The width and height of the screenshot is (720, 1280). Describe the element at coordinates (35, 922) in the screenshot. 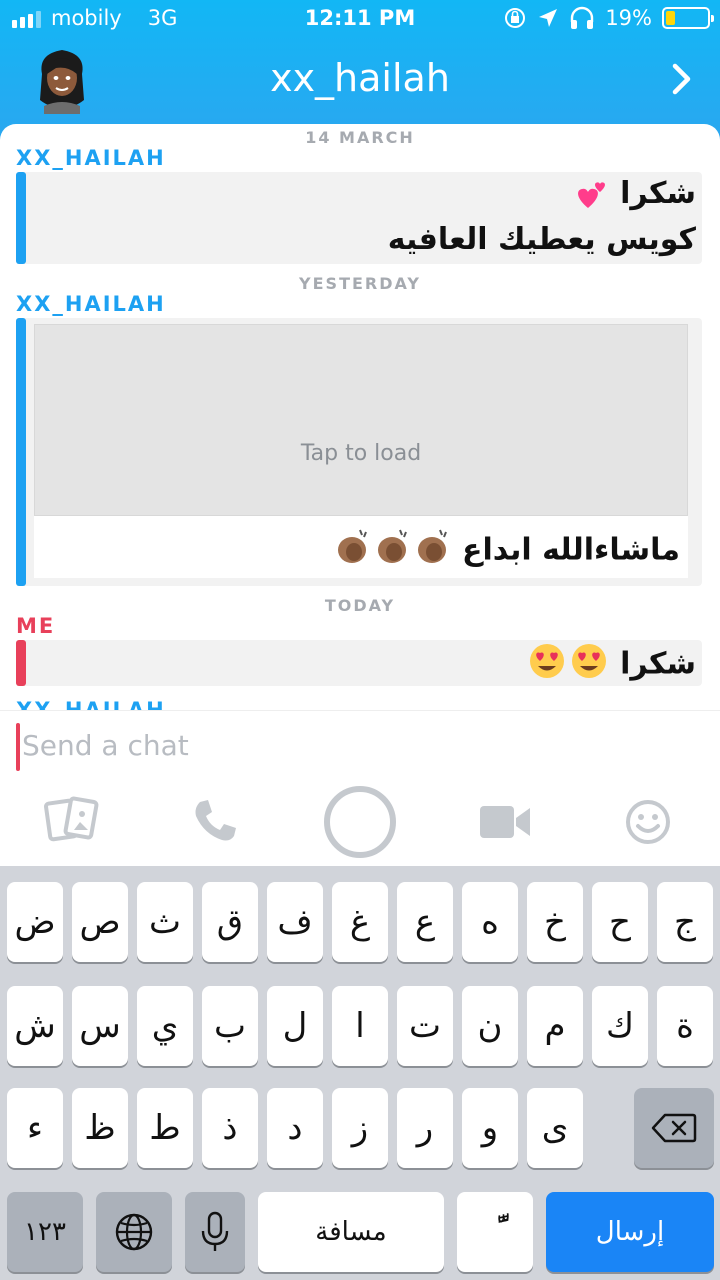

I see `key: ض` at that location.